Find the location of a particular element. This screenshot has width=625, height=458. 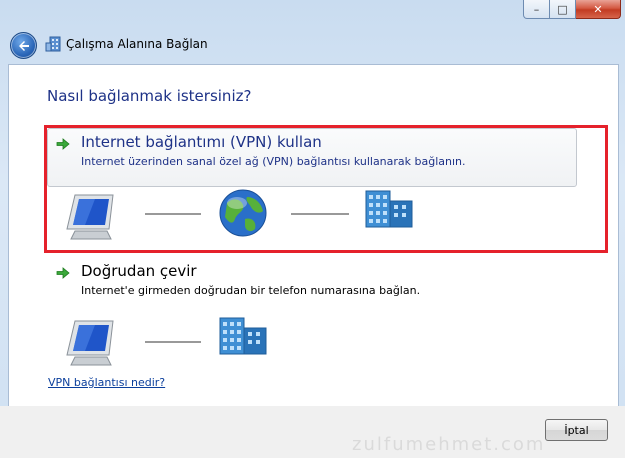

maximize-button: □ is located at coordinates (563, 9).